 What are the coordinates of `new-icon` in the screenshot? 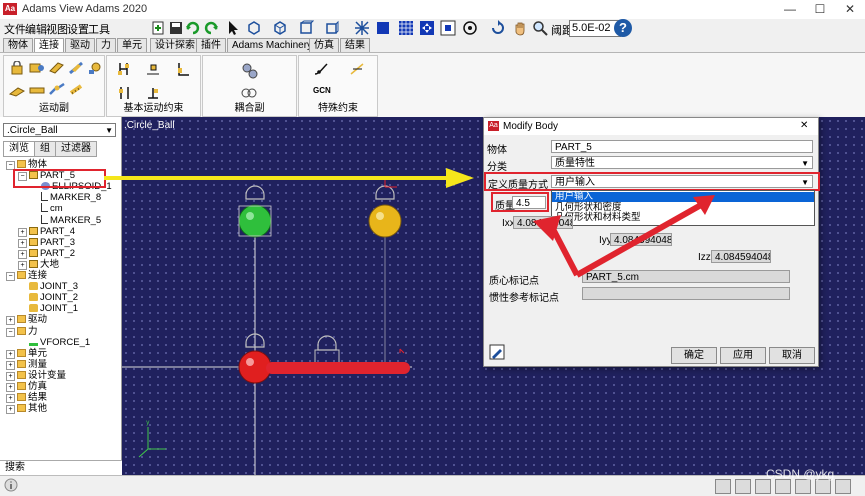 It's located at (158, 28).